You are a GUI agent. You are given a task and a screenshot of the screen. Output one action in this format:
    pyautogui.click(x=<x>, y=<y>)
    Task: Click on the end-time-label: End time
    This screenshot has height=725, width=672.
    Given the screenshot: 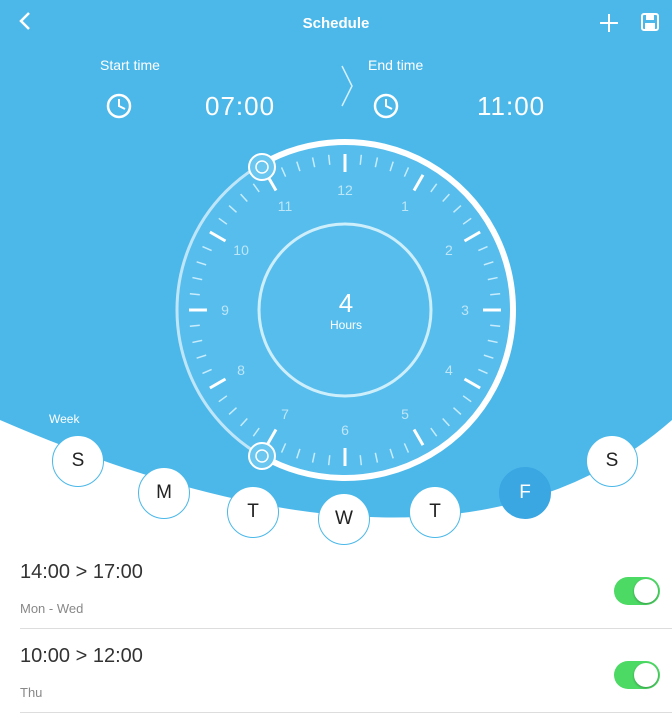 What is the action you would take?
    pyautogui.click(x=396, y=65)
    